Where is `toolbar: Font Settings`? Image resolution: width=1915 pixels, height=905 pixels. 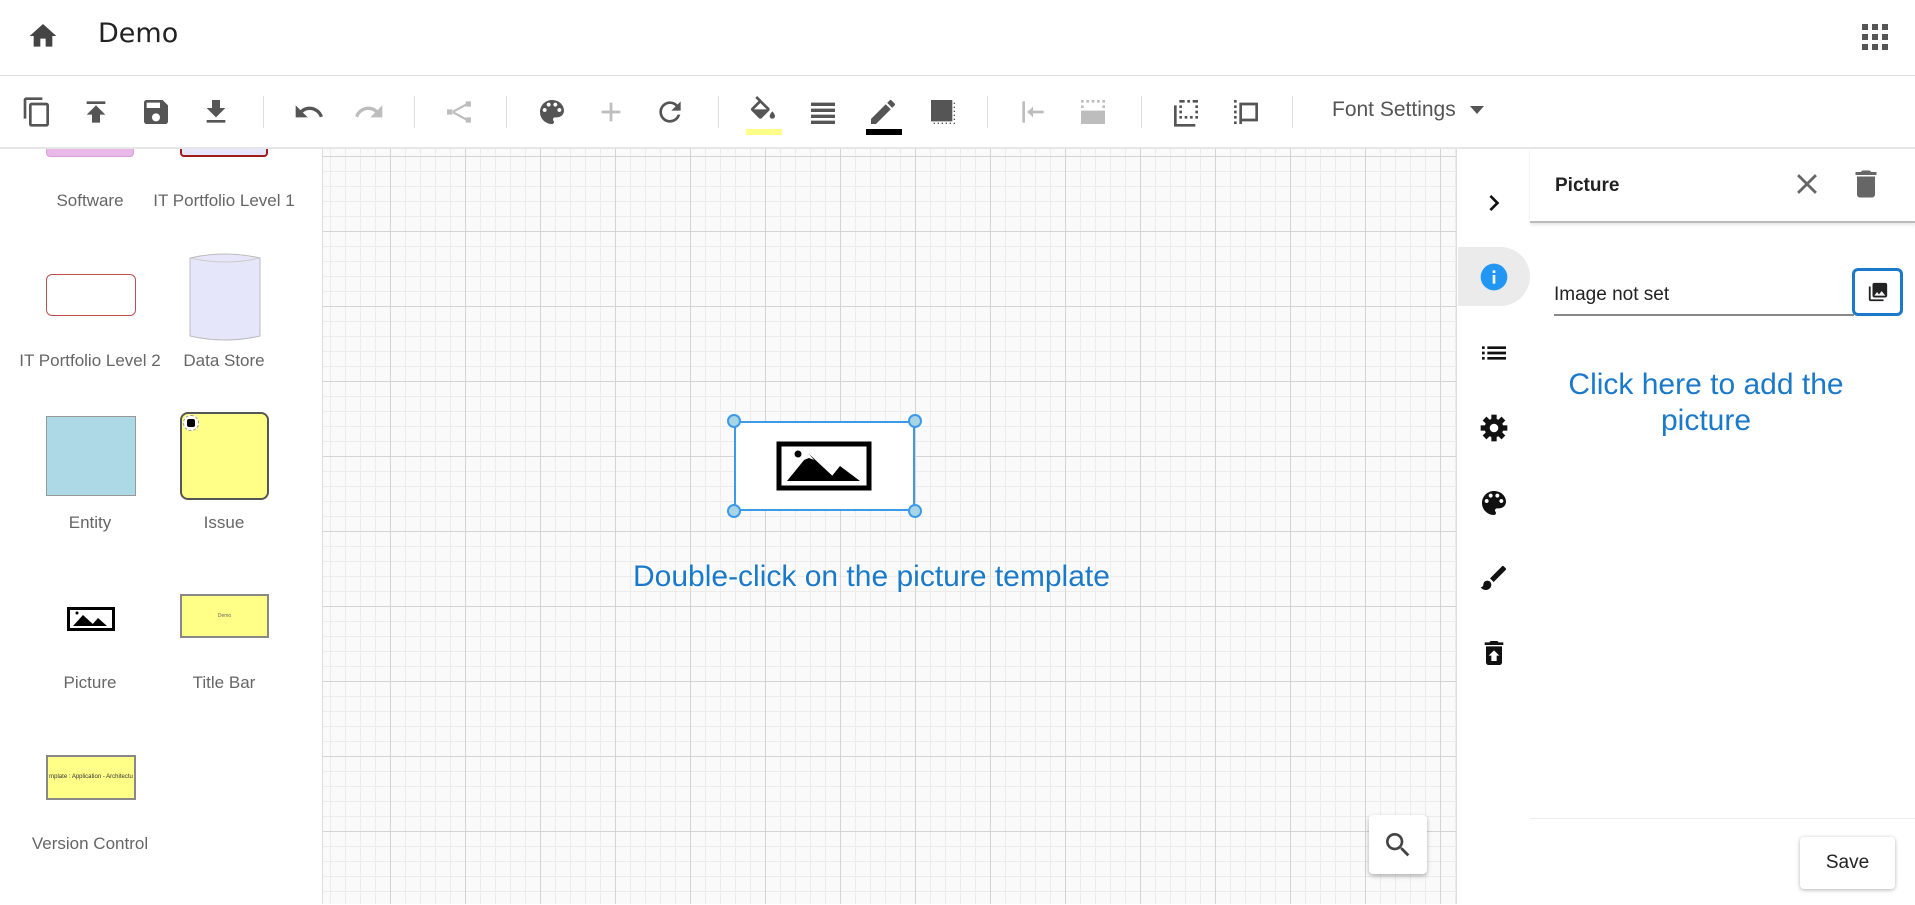
toolbar: Font Settings is located at coordinates (957, 112).